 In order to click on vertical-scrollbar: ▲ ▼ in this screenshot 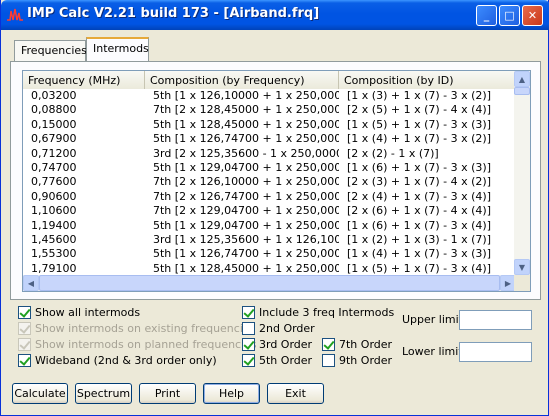, I will do `click(522, 173)`.